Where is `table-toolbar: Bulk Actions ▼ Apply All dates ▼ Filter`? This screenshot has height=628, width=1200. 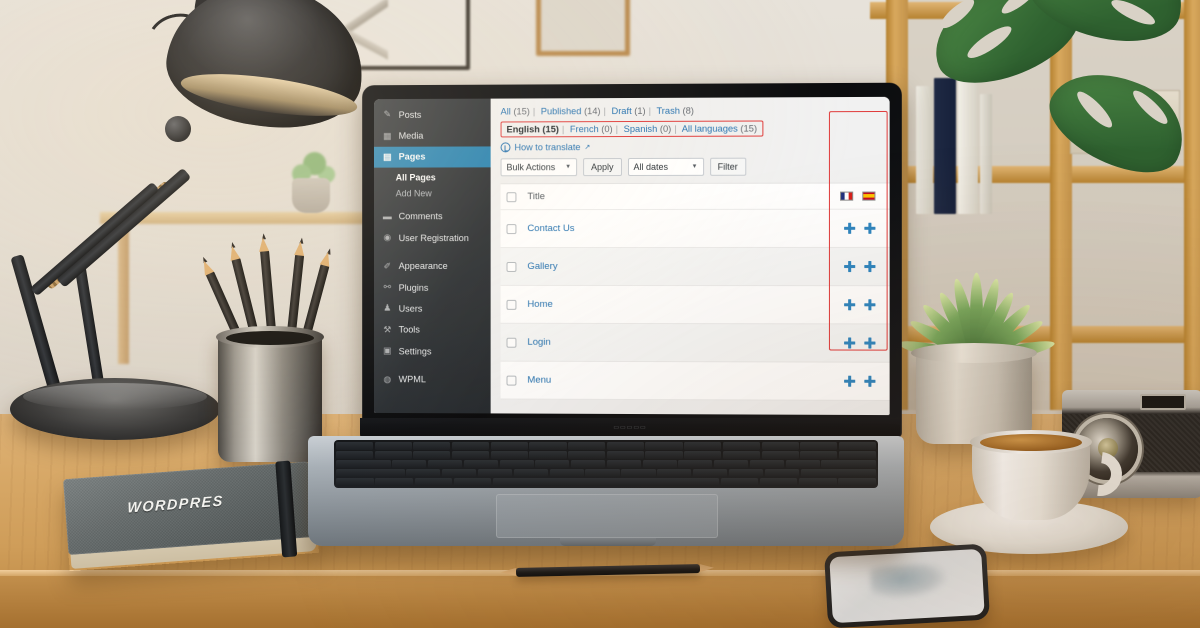 table-toolbar: Bulk Actions ▼ Apply All dates ▼ Filter is located at coordinates (695, 167).